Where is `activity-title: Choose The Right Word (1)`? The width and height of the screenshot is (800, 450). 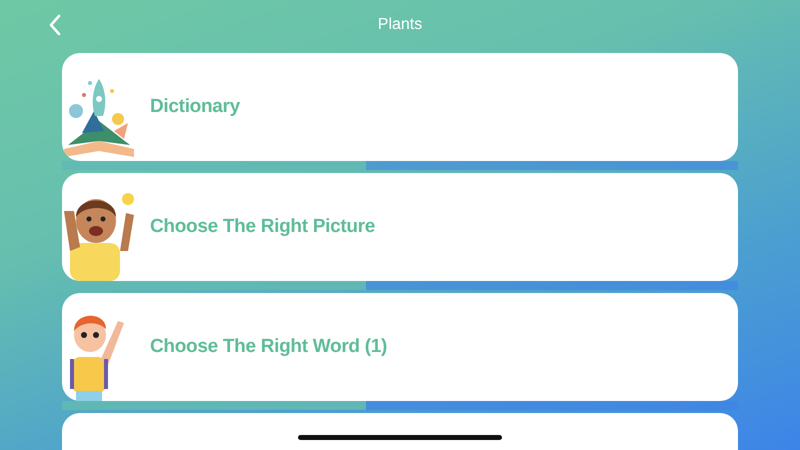 activity-title: Choose The Right Word (1) is located at coordinates (269, 347).